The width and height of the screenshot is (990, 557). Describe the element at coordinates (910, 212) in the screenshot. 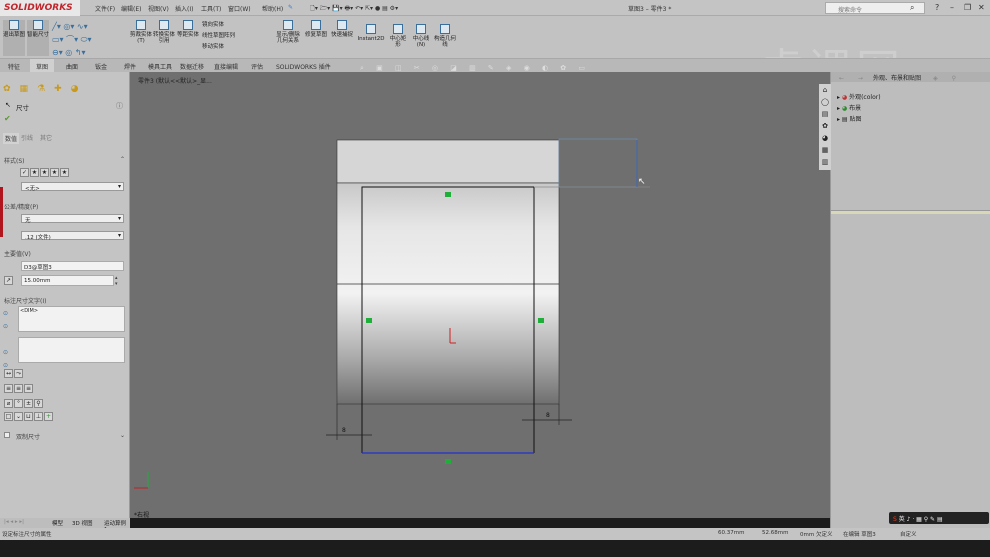

I see `splitter` at that location.